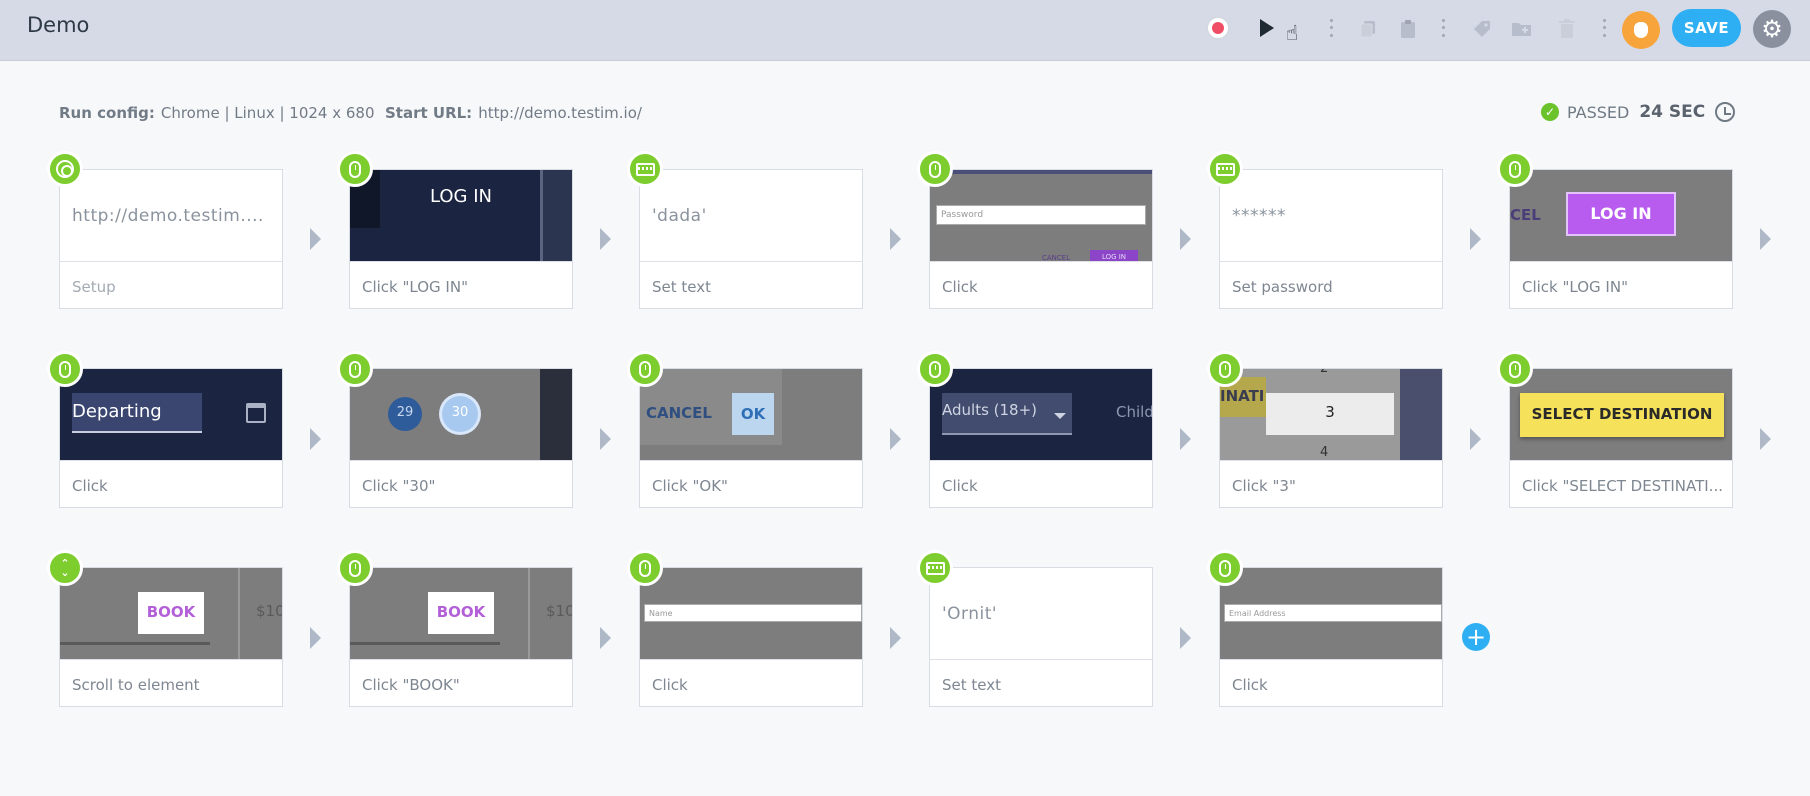  I want to click on step-card: BOOK $10 Scroll to element, so click(171, 637).